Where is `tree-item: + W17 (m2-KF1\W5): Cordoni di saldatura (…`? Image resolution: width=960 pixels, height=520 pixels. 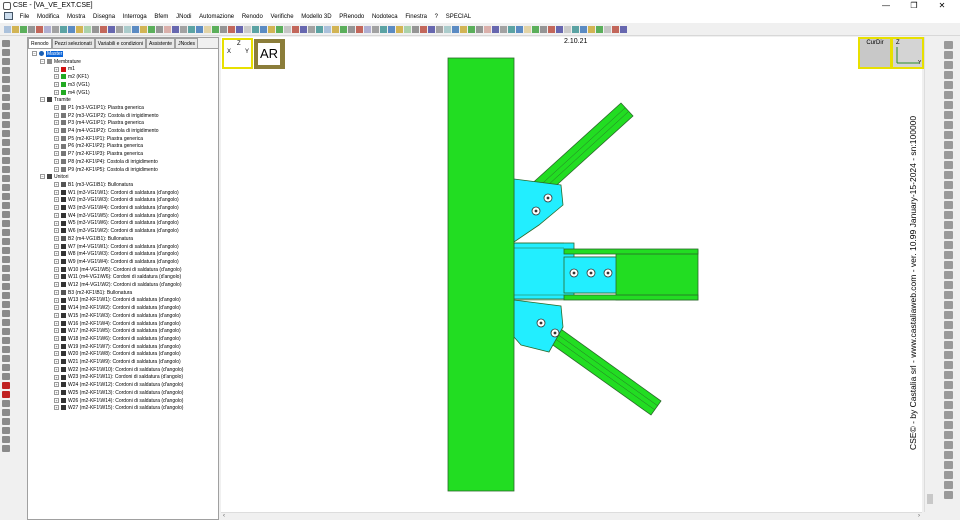 tree-item: + W17 (m2-KF1\W5): Cordoni di saldatura (… is located at coordinates (117, 331).